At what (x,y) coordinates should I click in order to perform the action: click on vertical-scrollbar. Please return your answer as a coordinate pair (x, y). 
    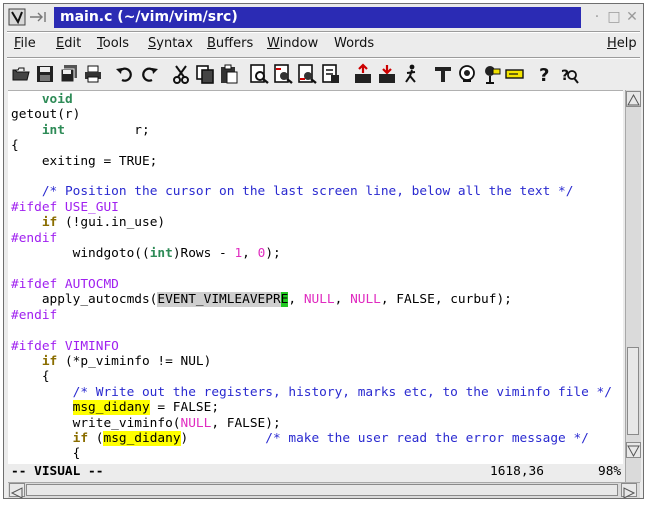
    Looking at the image, I should click on (633, 286).